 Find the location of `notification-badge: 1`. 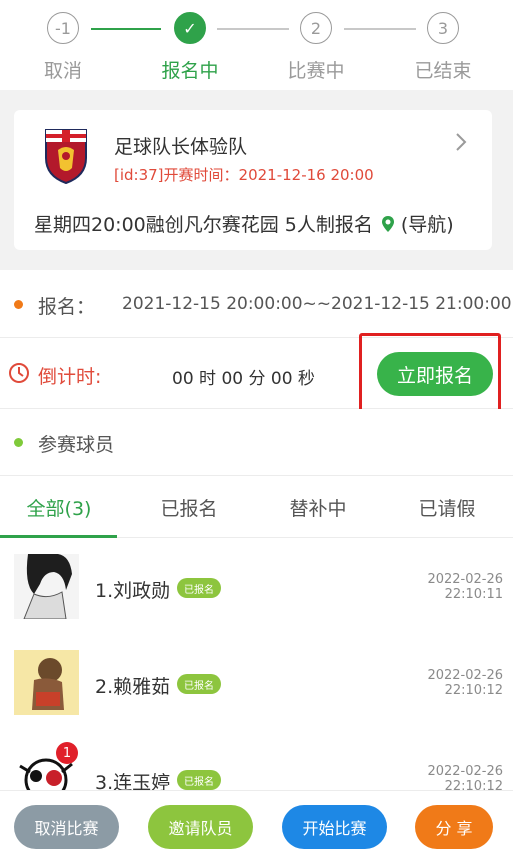

notification-badge: 1 is located at coordinates (67, 753).